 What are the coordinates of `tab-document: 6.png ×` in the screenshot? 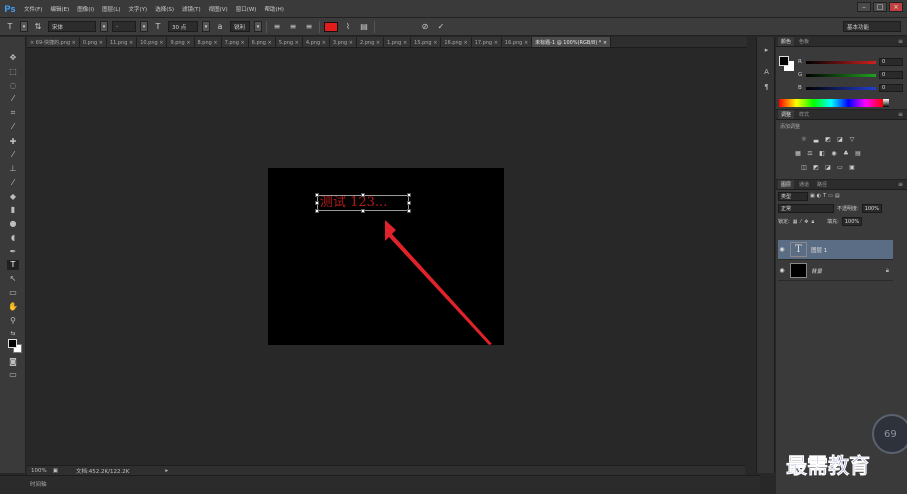 It's located at (262, 42).